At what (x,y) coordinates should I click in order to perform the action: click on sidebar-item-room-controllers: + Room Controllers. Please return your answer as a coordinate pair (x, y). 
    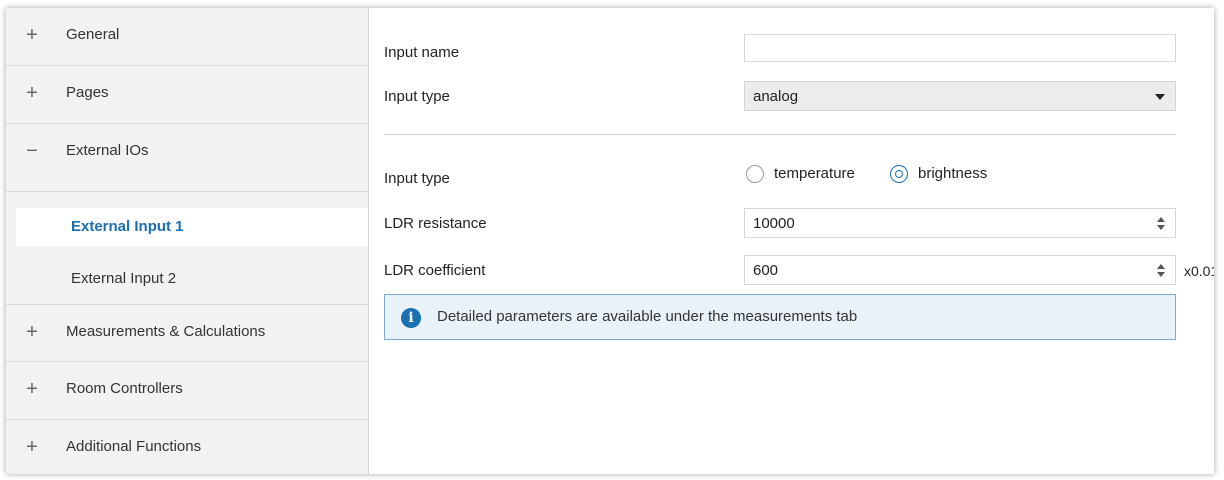
    Looking at the image, I should click on (187, 391).